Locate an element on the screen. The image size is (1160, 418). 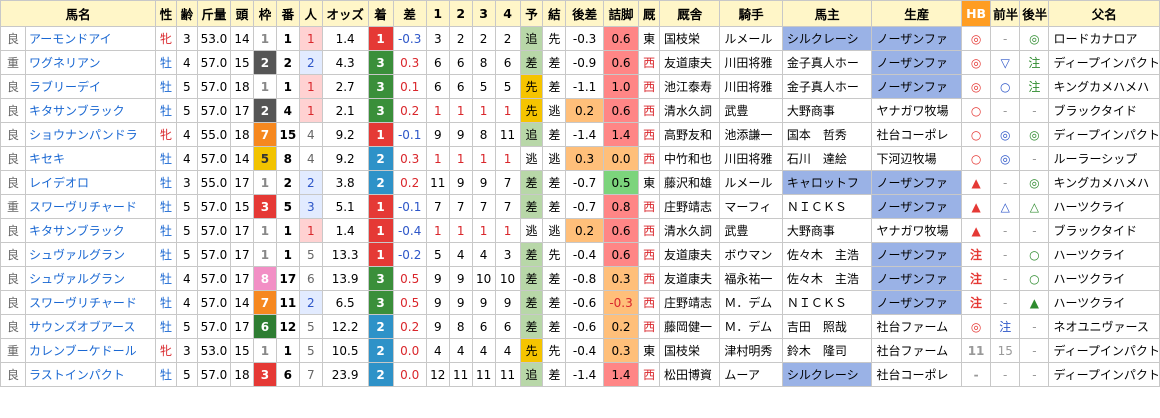
header-nin: 人 is located at coordinates (310, 13).